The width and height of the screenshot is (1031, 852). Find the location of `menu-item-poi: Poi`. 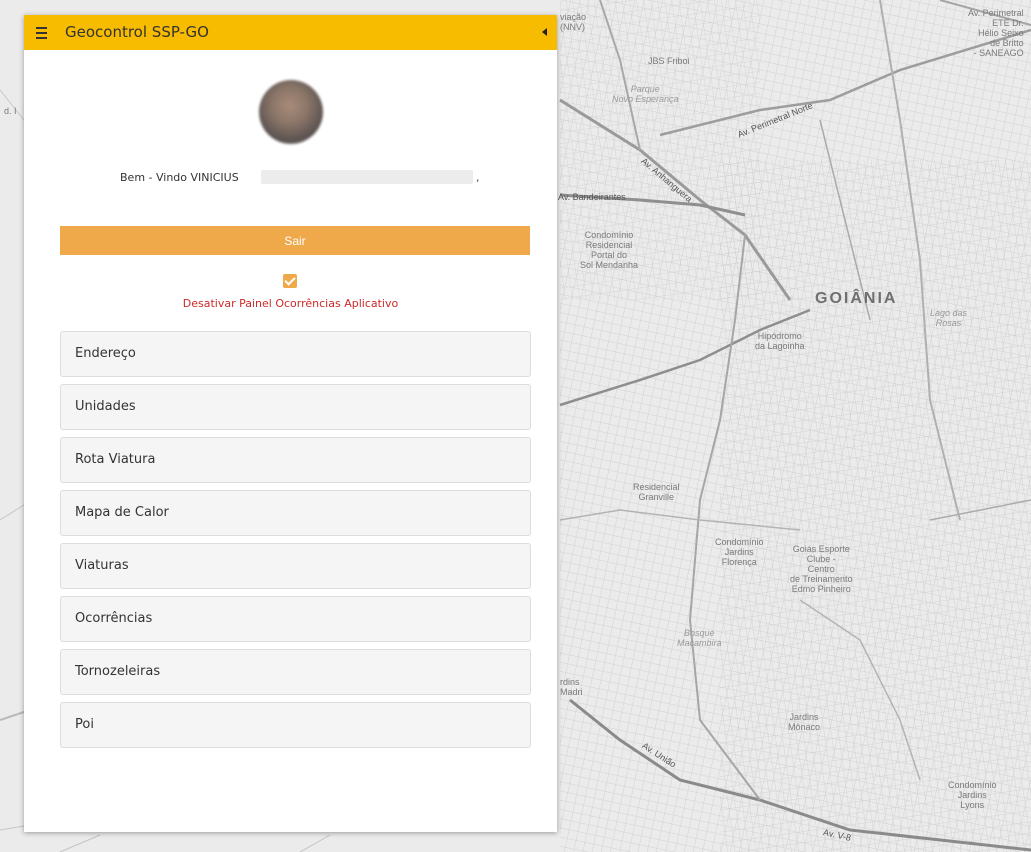

menu-item-poi: Poi is located at coordinates (295, 725).